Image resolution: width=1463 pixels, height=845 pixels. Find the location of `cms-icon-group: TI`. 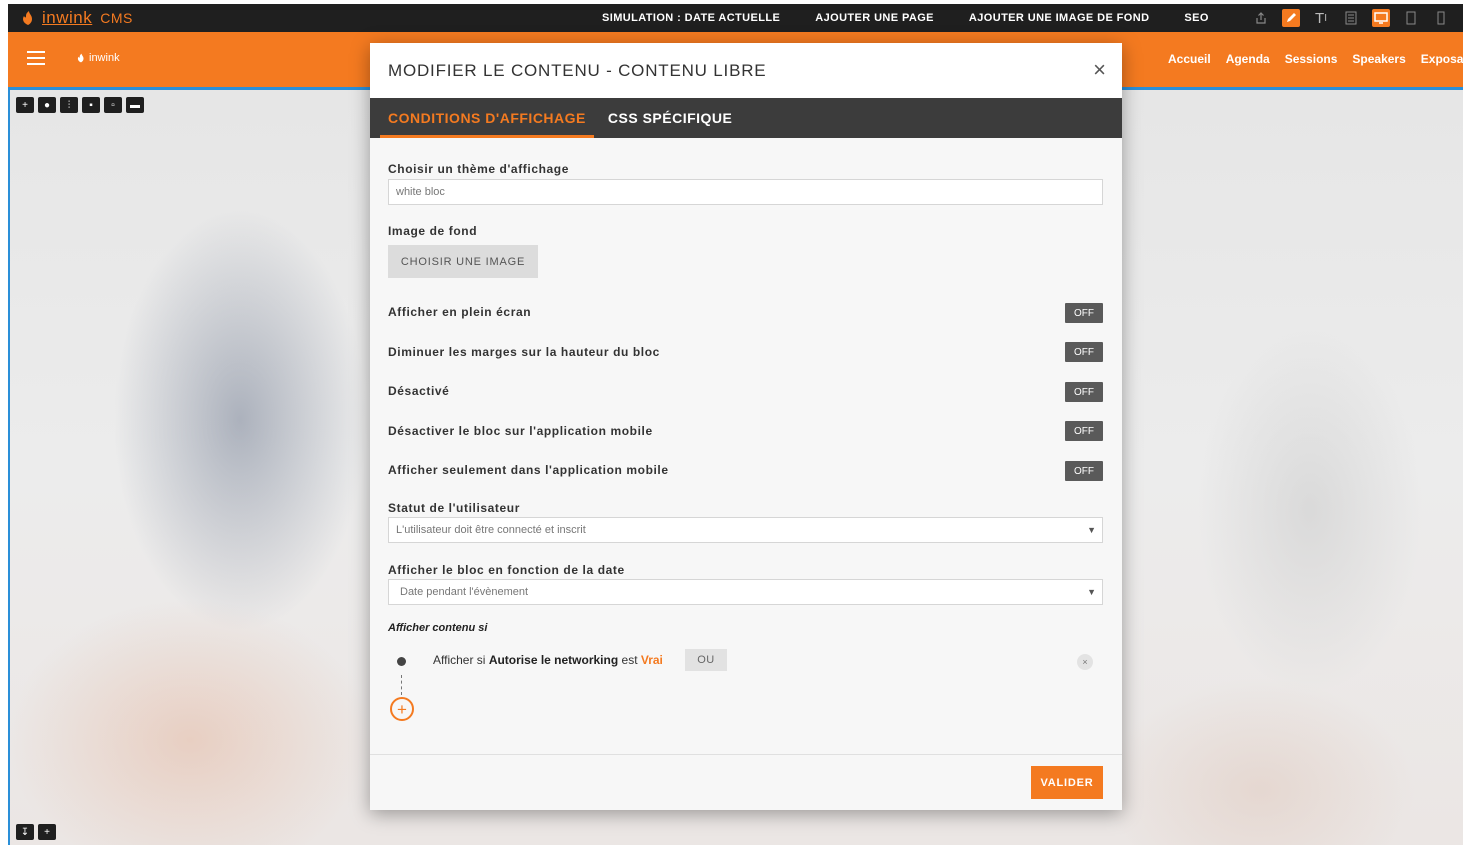

cms-icon-group: TI is located at coordinates (1351, 18).